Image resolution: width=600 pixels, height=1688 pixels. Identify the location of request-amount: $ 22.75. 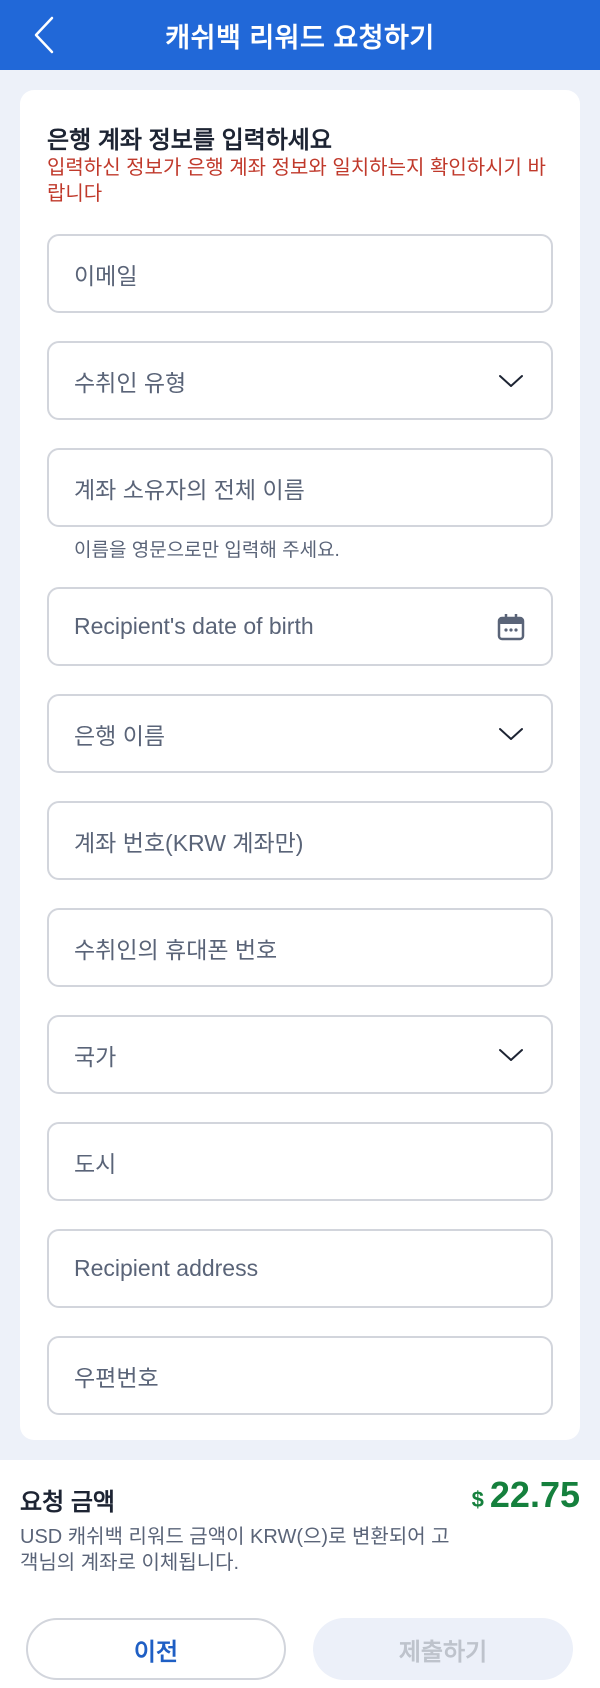
(526, 1495).